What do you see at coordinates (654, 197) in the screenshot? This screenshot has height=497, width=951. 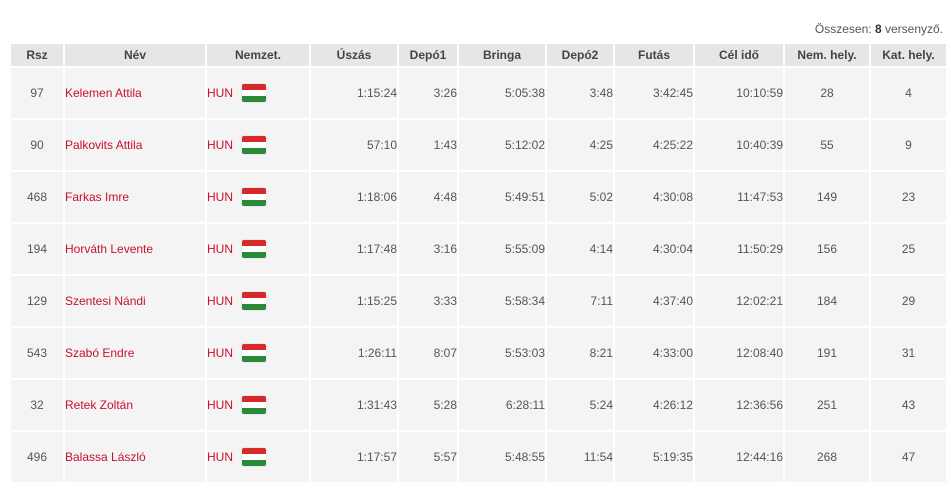 I see `cell-futas: 4:30:08` at bounding box center [654, 197].